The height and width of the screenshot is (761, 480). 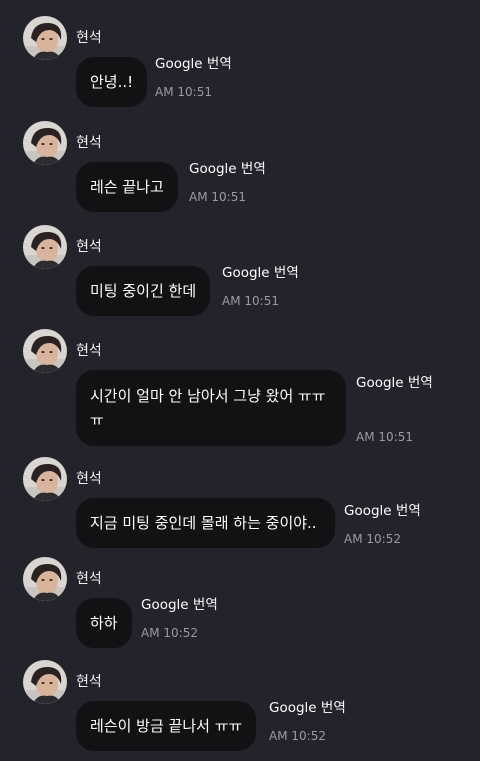 What do you see at coordinates (205, 523) in the screenshot?
I see `message-bubble: 지금 미팅 중인데 몰래 하는 중이야..` at bounding box center [205, 523].